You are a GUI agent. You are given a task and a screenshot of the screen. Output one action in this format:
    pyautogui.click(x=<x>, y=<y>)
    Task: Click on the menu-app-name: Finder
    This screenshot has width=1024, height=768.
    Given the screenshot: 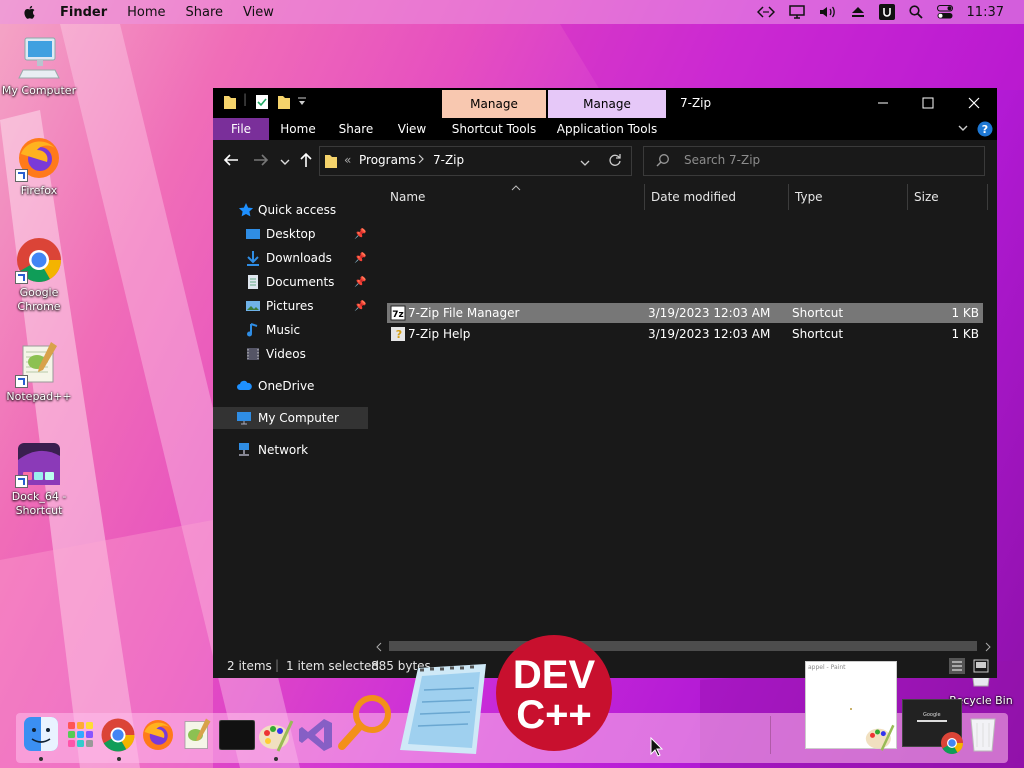 What is the action you would take?
    pyautogui.click(x=83, y=12)
    